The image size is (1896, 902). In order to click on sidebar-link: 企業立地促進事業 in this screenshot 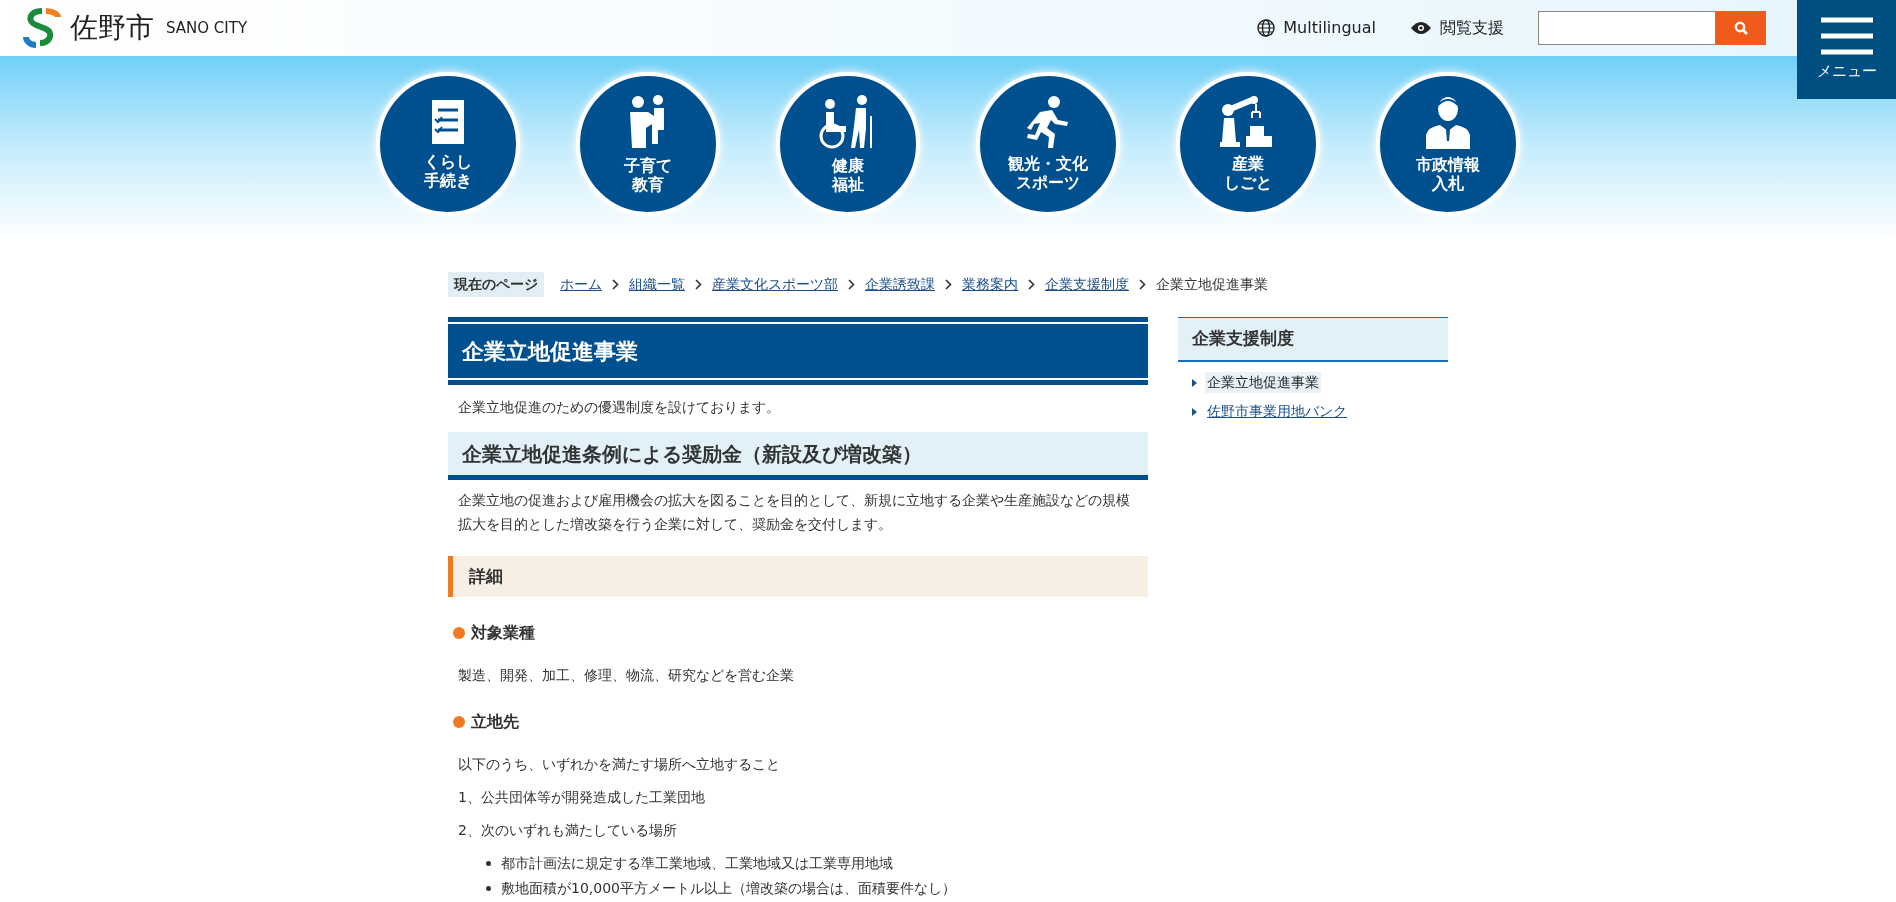, I will do `click(1263, 382)`.